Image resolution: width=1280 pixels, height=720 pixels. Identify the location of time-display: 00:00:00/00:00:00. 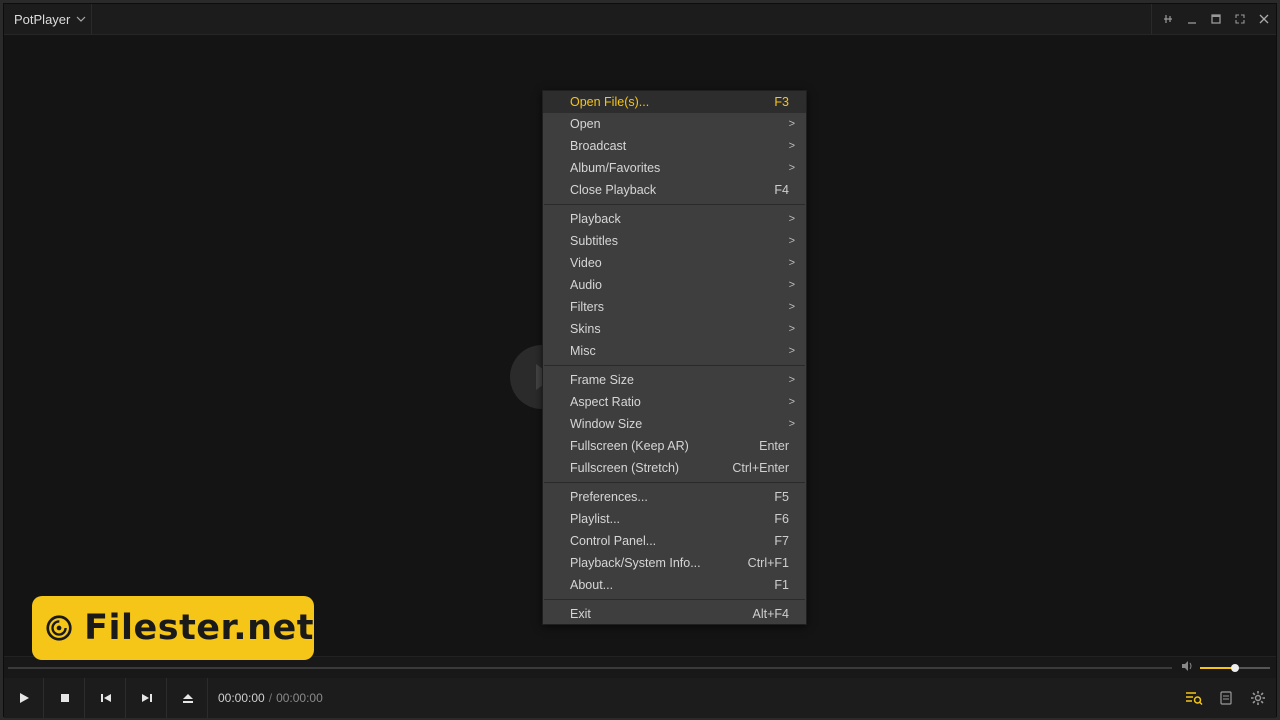
(270, 698).